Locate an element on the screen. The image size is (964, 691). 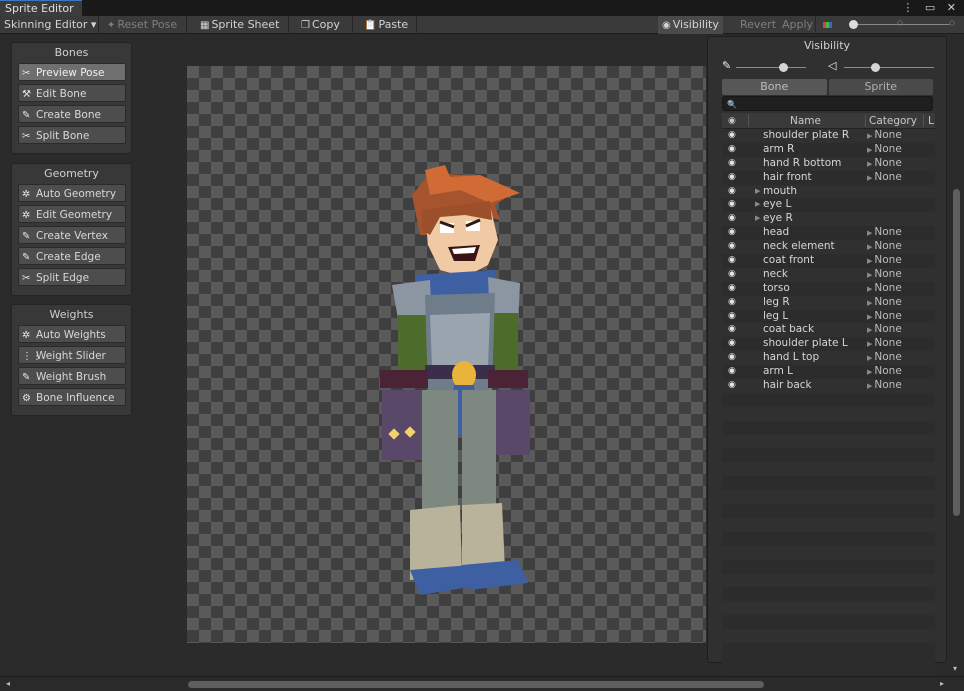
canvas-horizontal-scrollbar: ◂ ▸ is located at coordinates (482, 683).